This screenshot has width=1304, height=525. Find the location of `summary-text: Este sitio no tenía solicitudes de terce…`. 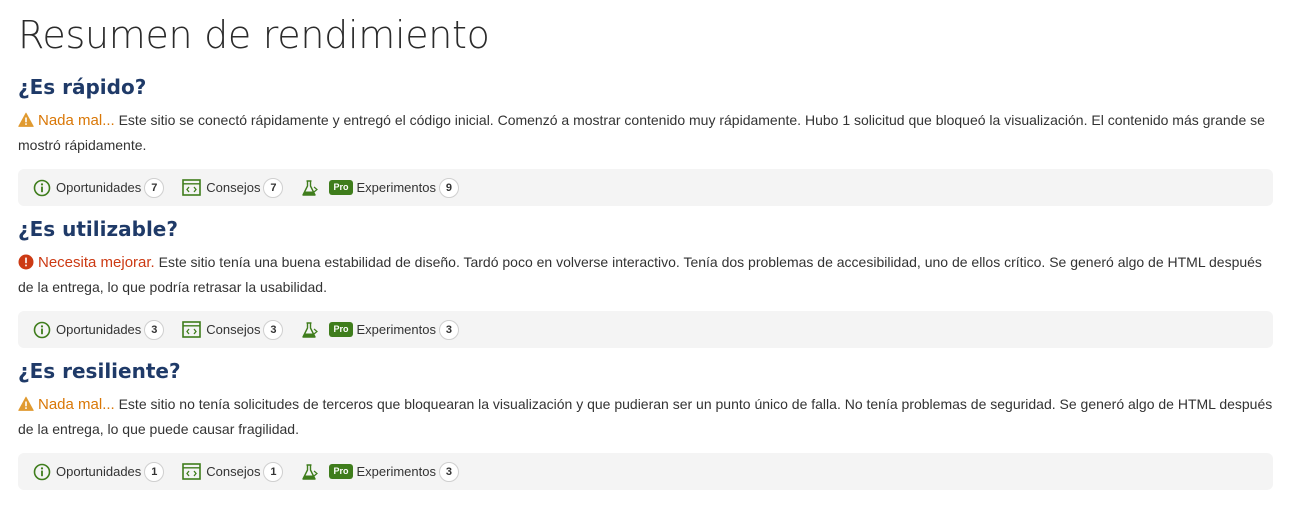

summary-text: Este sitio no tenía solicitudes de terce… is located at coordinates (645, 416).